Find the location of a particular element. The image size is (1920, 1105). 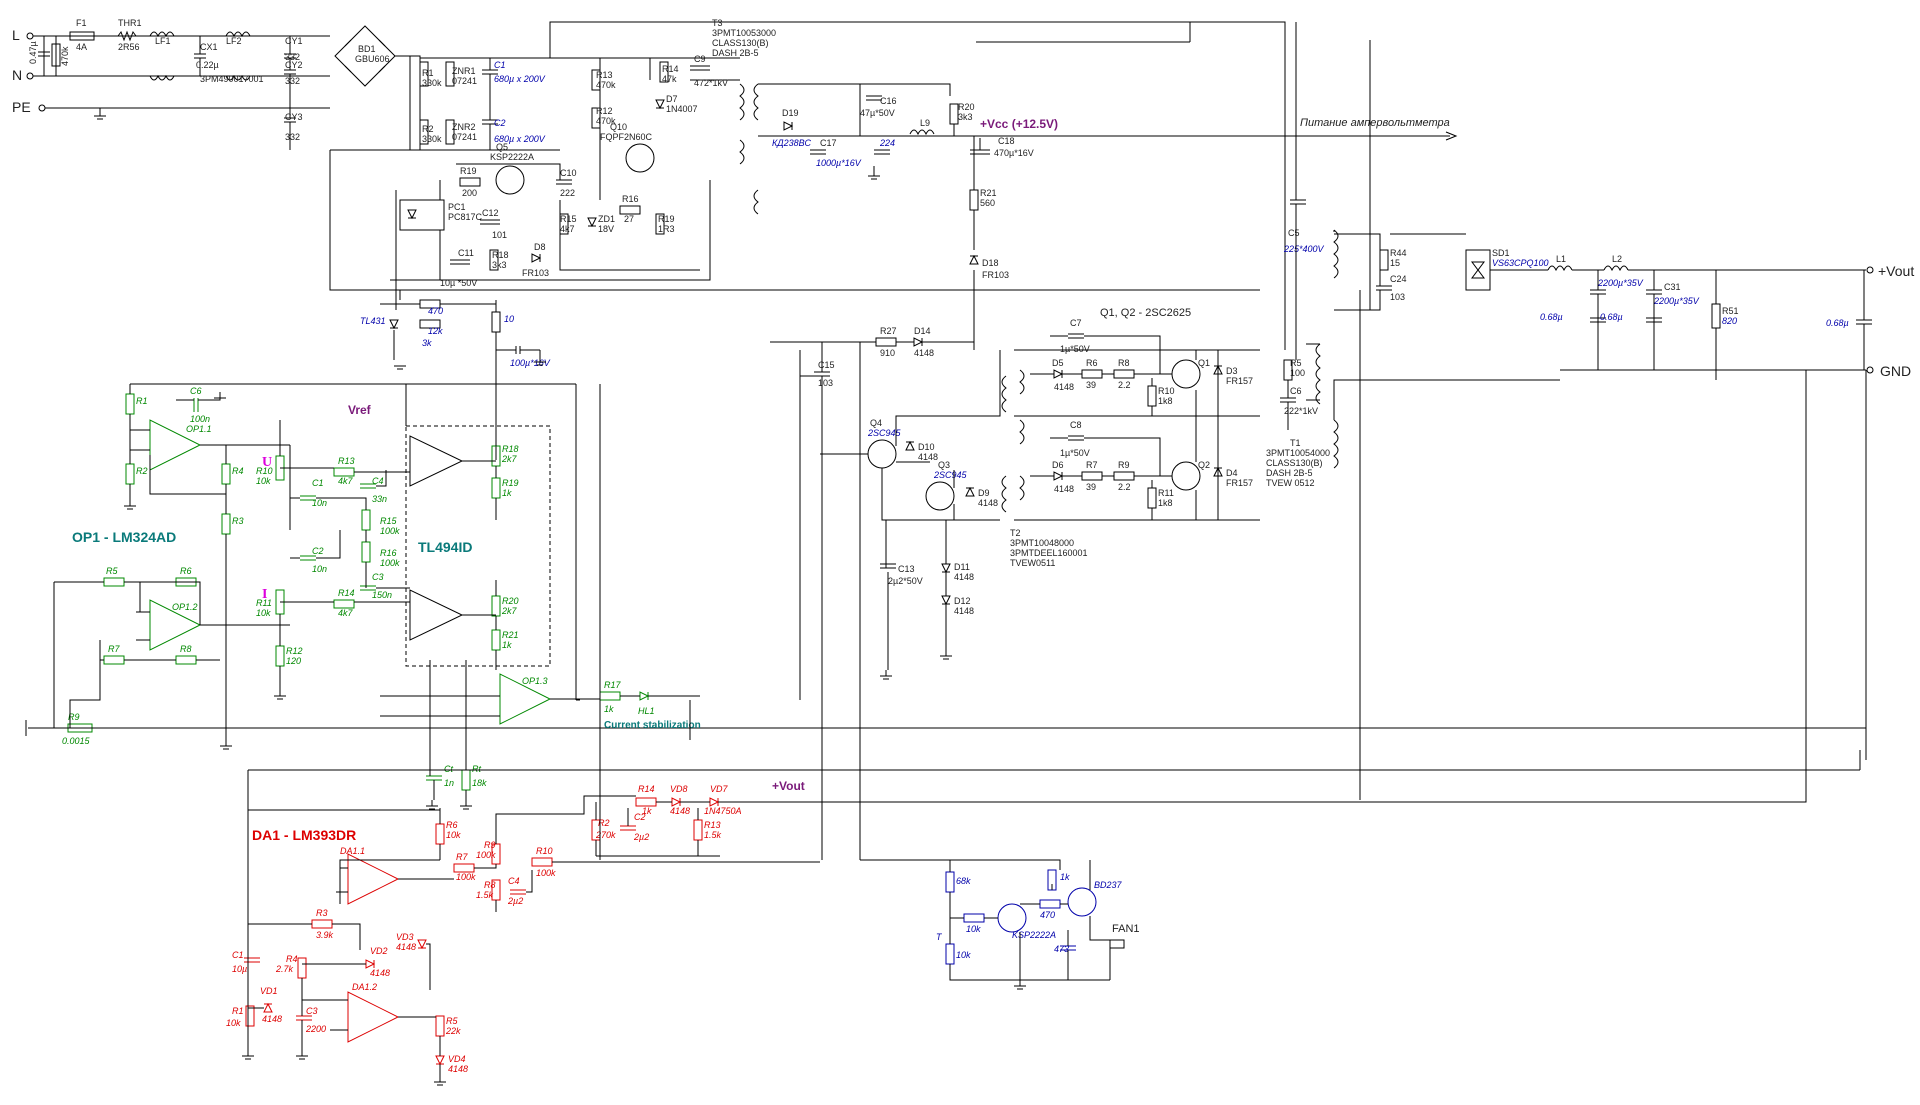

r18p-label: R18 is located at coordinates (500, 255).